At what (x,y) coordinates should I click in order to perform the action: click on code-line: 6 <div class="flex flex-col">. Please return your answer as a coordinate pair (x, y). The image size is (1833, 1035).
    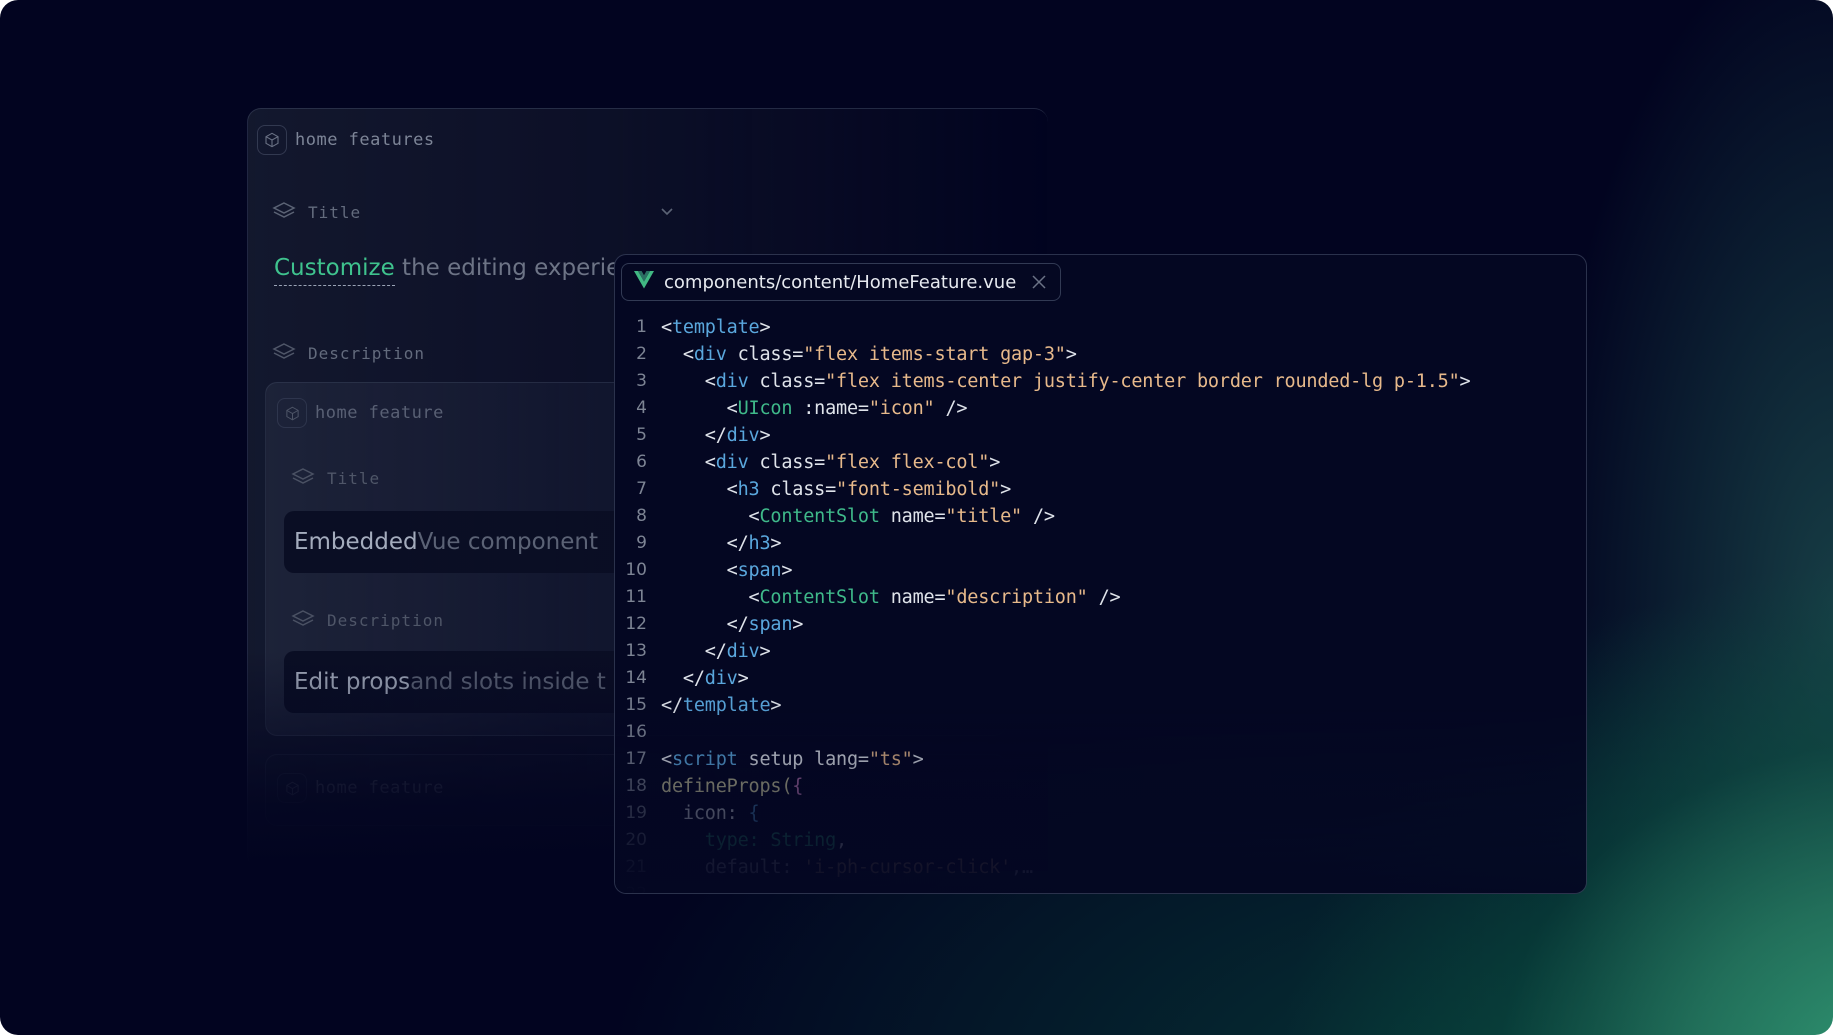
    Looking at the image, I should click on (1100, 462).